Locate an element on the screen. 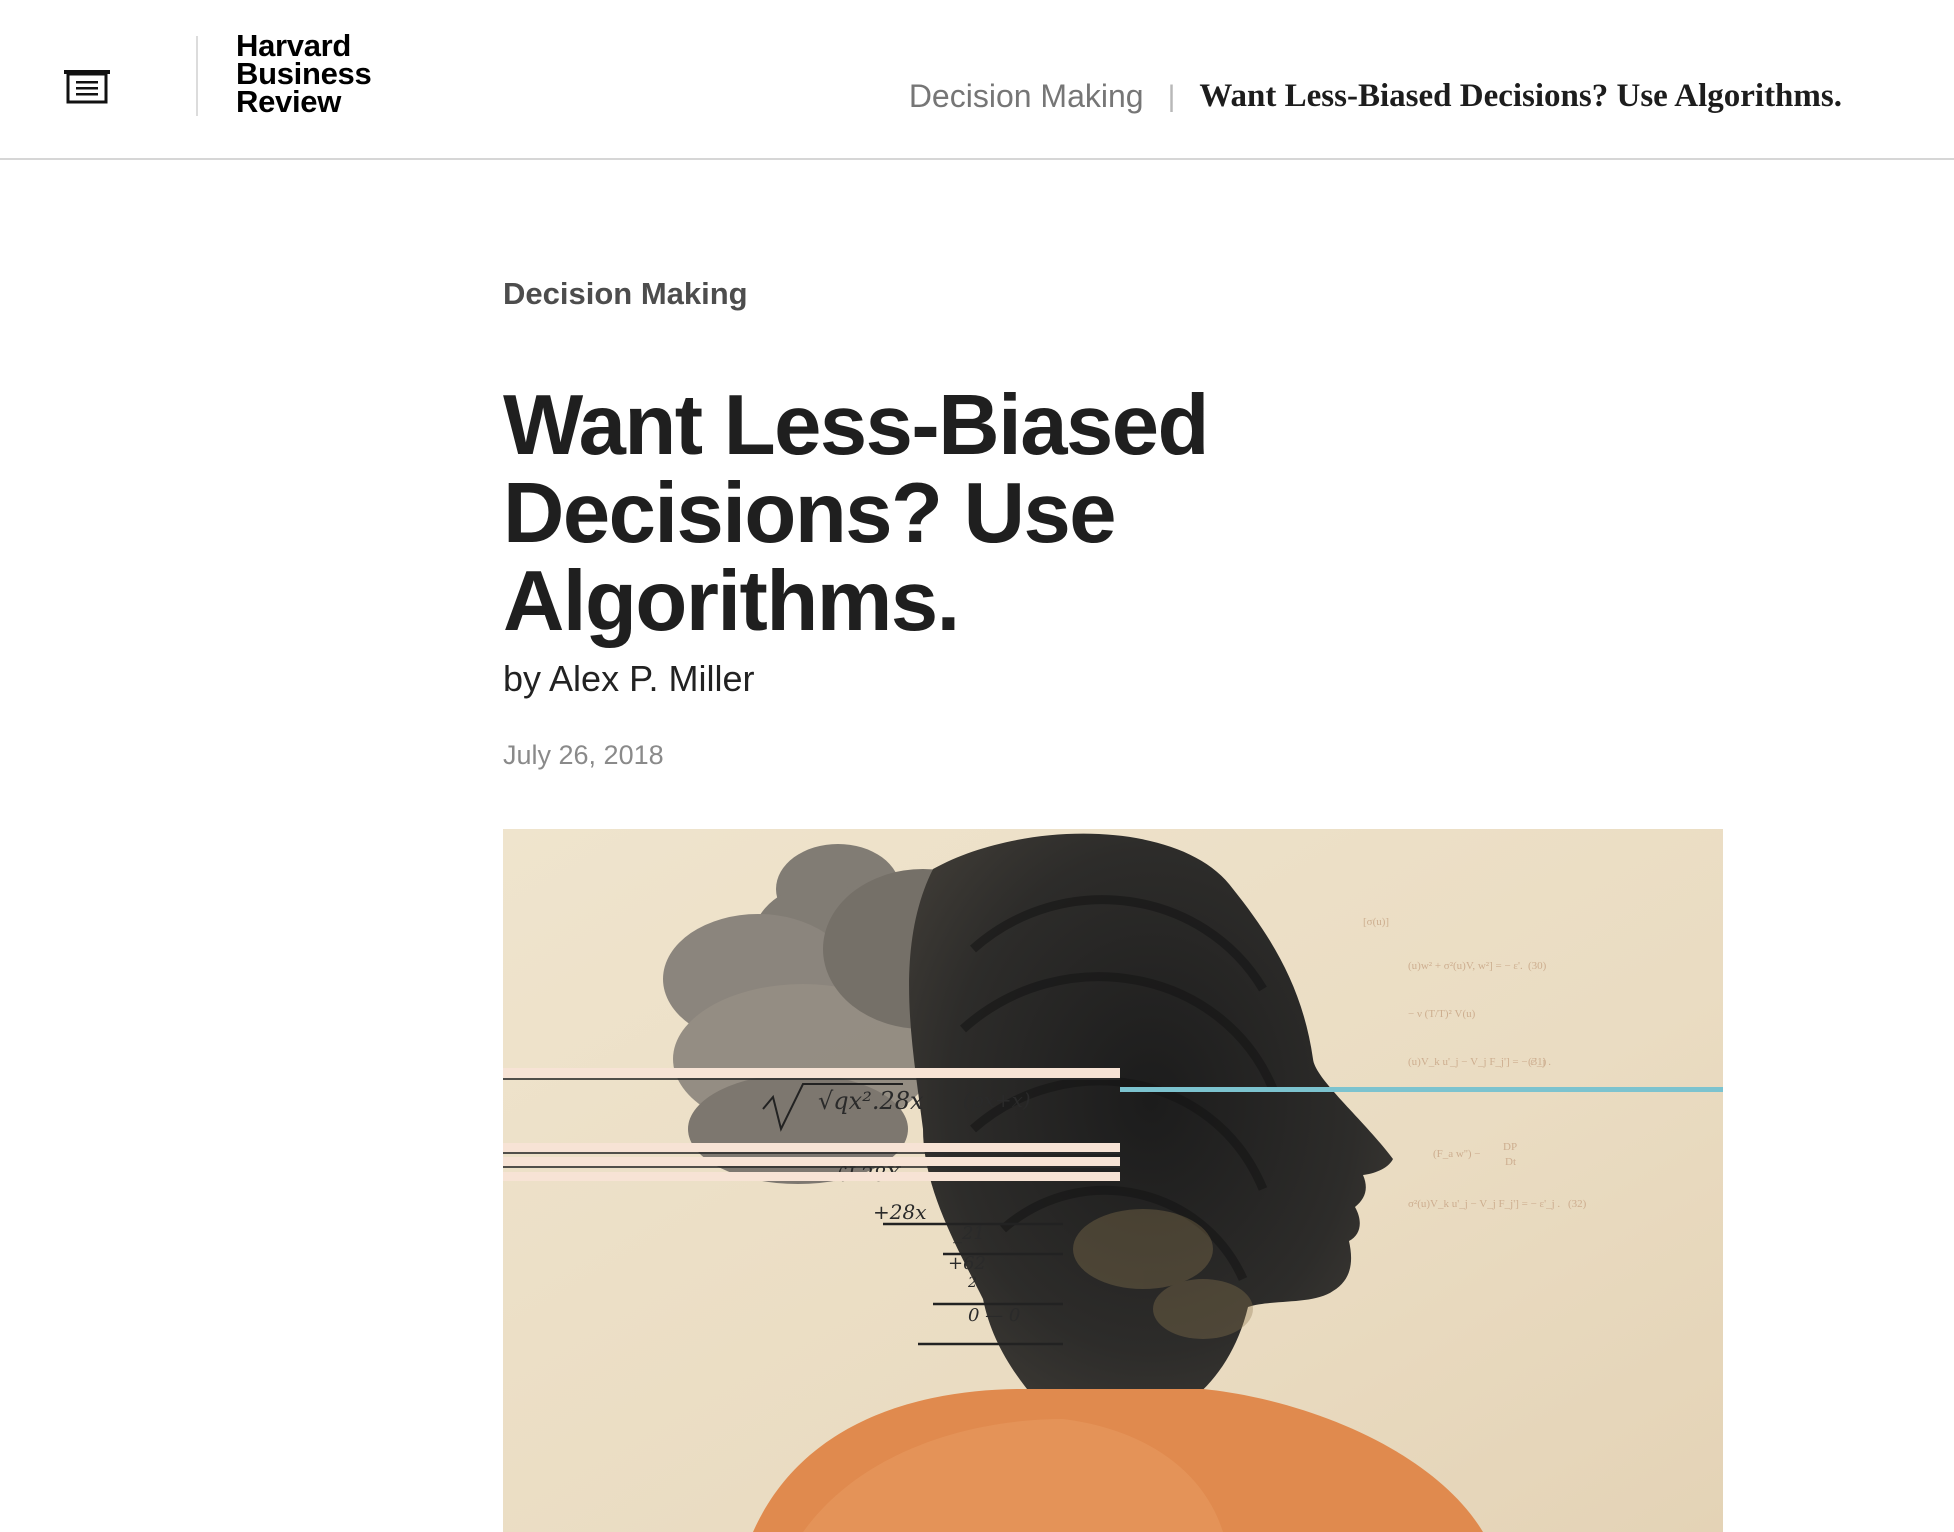 This screenshot has height=1532, width=1954. faint-eq-1: [σ(u)] is located at coordinates (1376, 922).